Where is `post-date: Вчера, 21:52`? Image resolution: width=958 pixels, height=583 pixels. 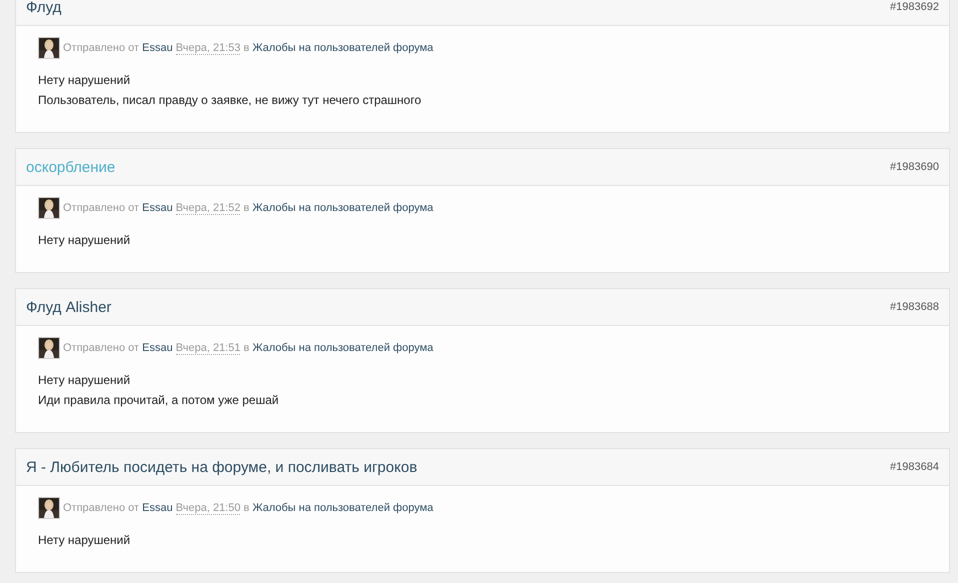
post-date: Вчера, 21:52 is located at coordinates (208, 208).